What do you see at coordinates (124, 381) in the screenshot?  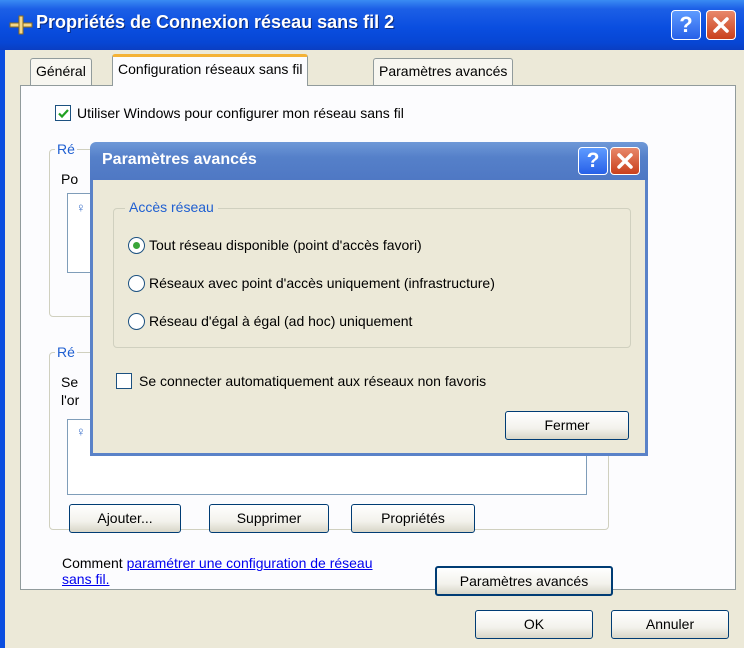 I see `auto-connect-checkbox` at bounding box center [124, 381].